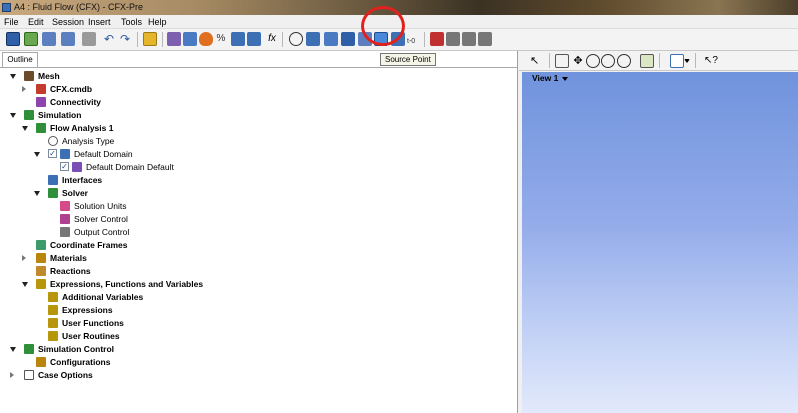  What do you see at coordinates (255, 206) in the screenshot?
I see `tree-item: Solution Units` at bounding box center [255, 206].